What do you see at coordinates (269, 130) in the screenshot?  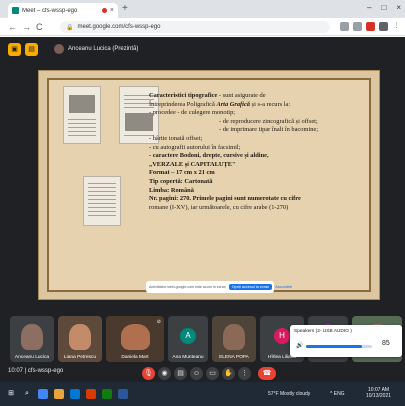 I see `slide-line: - de imprimare tipar înalt în bacomine;` at bounding box center [269, 130].